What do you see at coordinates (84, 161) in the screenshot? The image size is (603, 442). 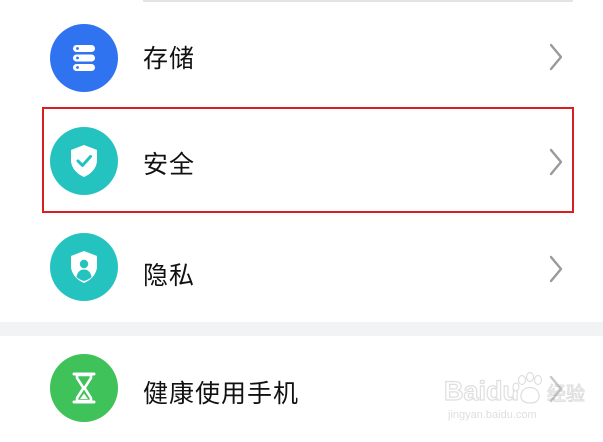 I see `shield-check-icon` at bounding box center [84, 161].